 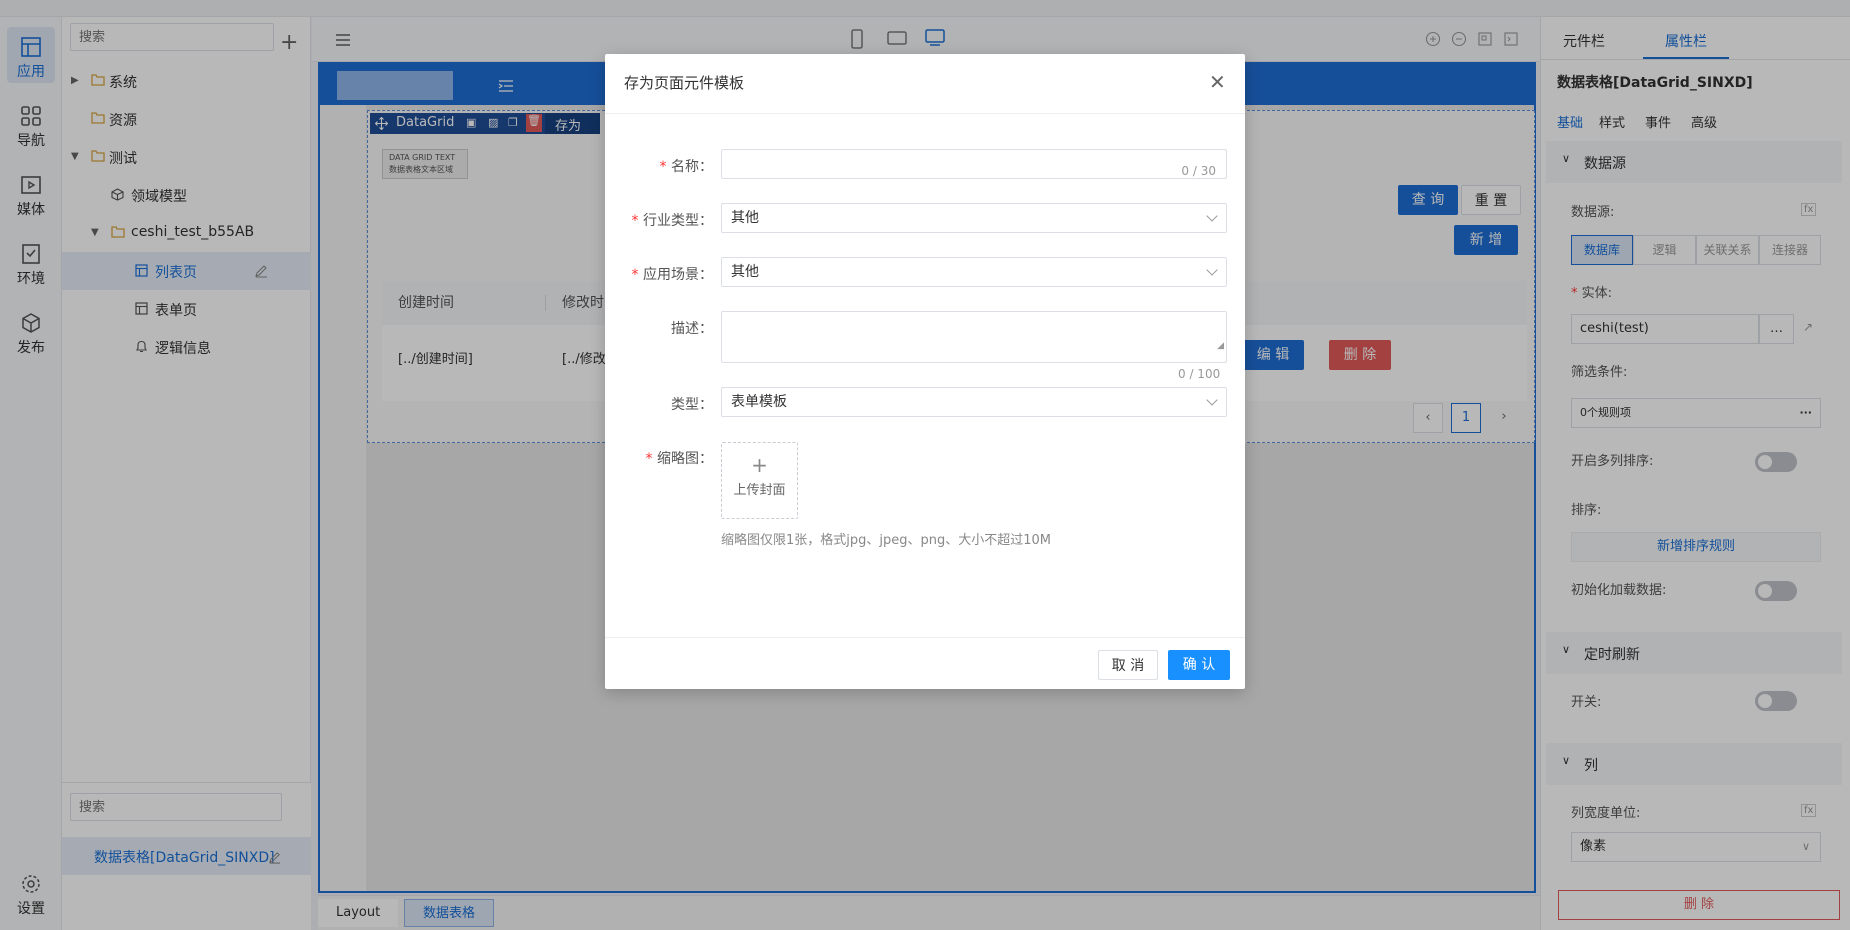 What do you see at coordinates (974, 272) in the screenshot?
I see `scene-select: 其他` at bounding box center [974, 272].